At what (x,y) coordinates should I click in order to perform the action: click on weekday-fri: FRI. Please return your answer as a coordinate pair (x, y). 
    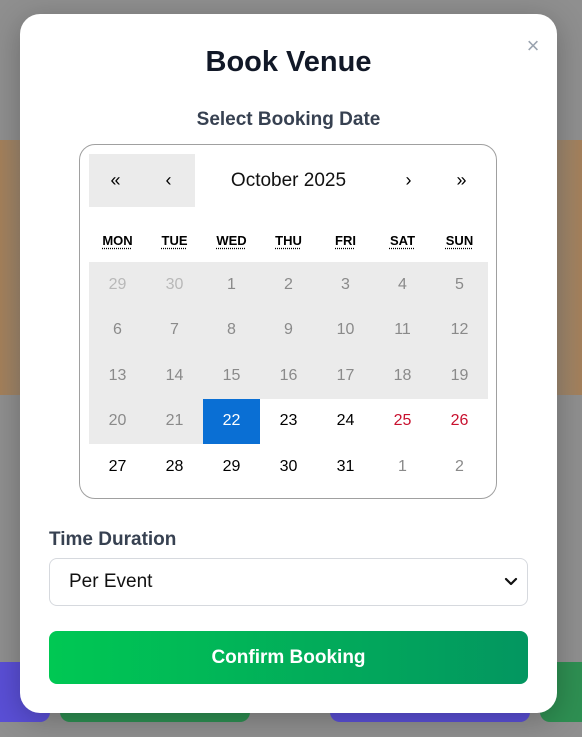
    Looking at the image, I should click on (345, 240).